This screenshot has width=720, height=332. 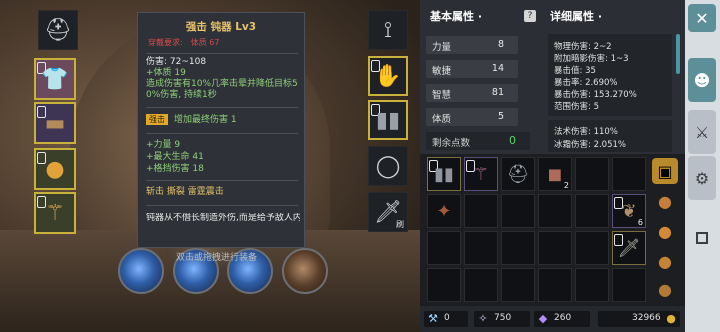 What do you see at coordinates (141, 271) in the screenshot?
I see `skill-dash-button` at bounding box center [141, 271].